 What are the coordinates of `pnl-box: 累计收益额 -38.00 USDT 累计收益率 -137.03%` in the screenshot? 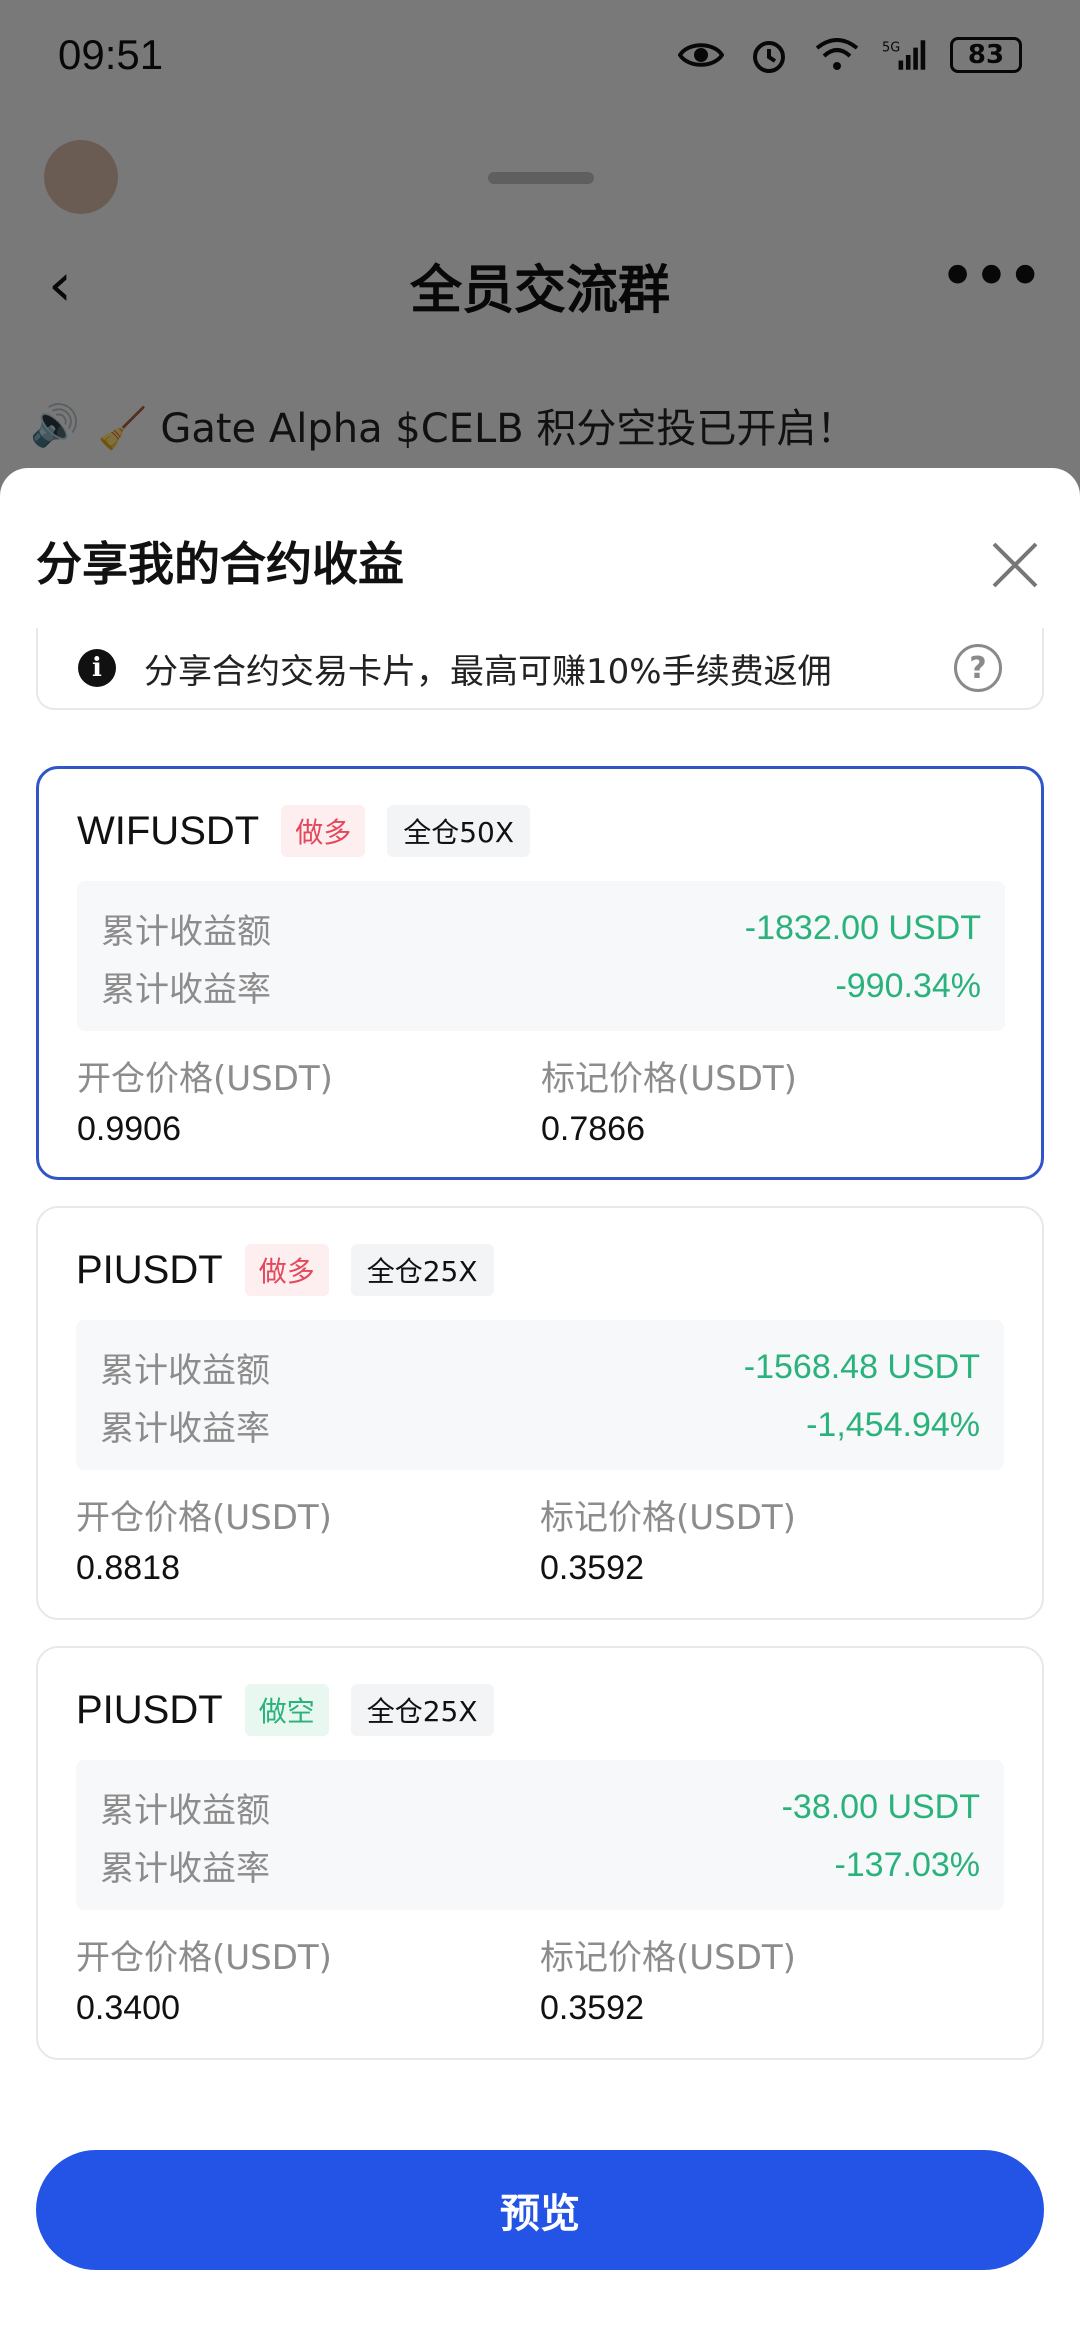 It's located at (540, 1835).